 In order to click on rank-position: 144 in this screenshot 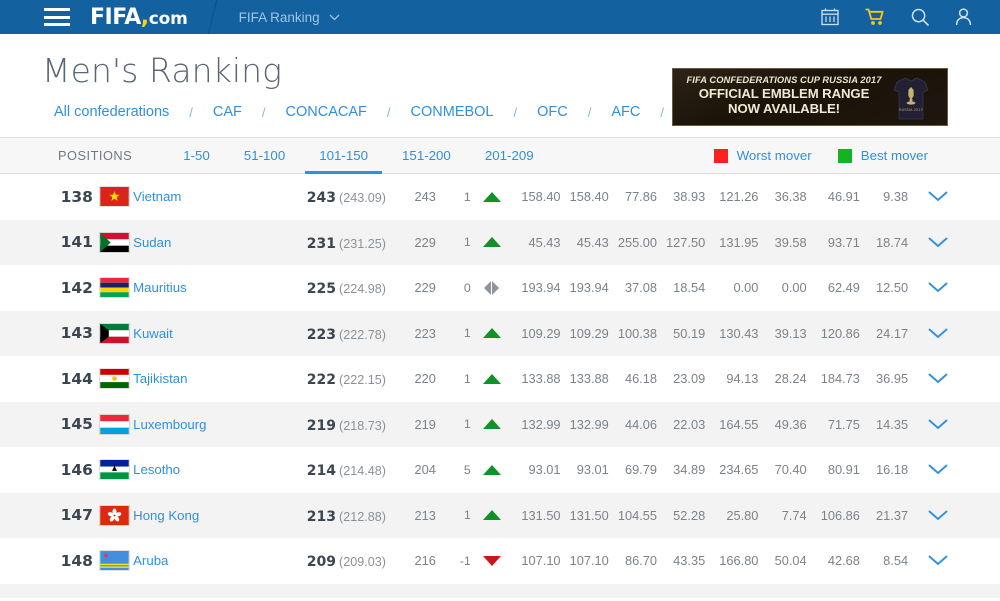, I will do `click(76, 378)`.